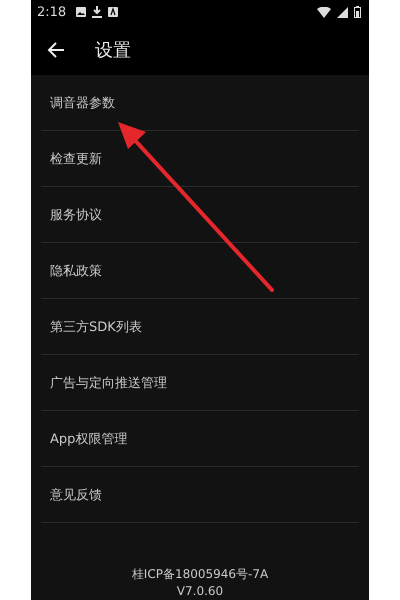 The height and width of the screenshot is (600, 400). I want to click on battery-icon, so click(357, 12).